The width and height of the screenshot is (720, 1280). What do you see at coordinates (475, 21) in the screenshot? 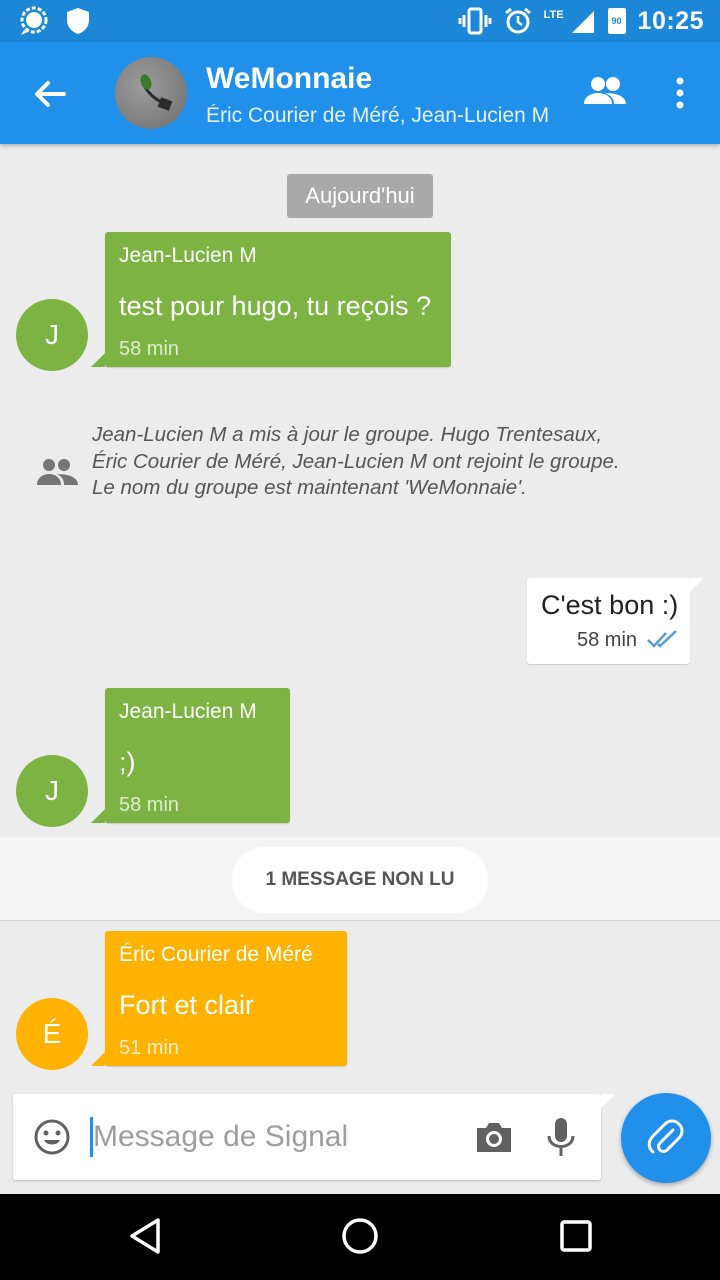
I see `vibrate-icon` at bounding box center [475, 21].